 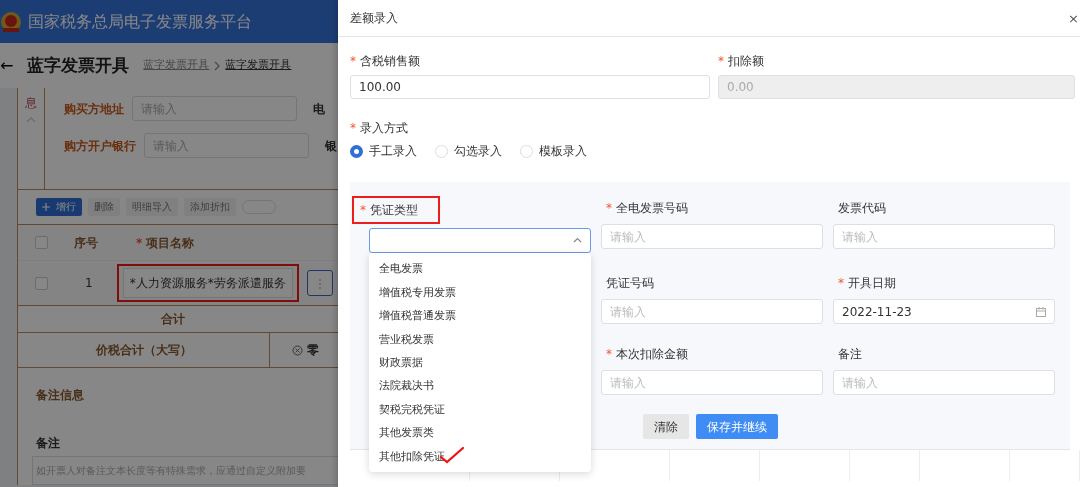 What do you see at coordinates (178, 319) in the screenshot?
I see `total-label: 合计` at bounding box center [178, 319].